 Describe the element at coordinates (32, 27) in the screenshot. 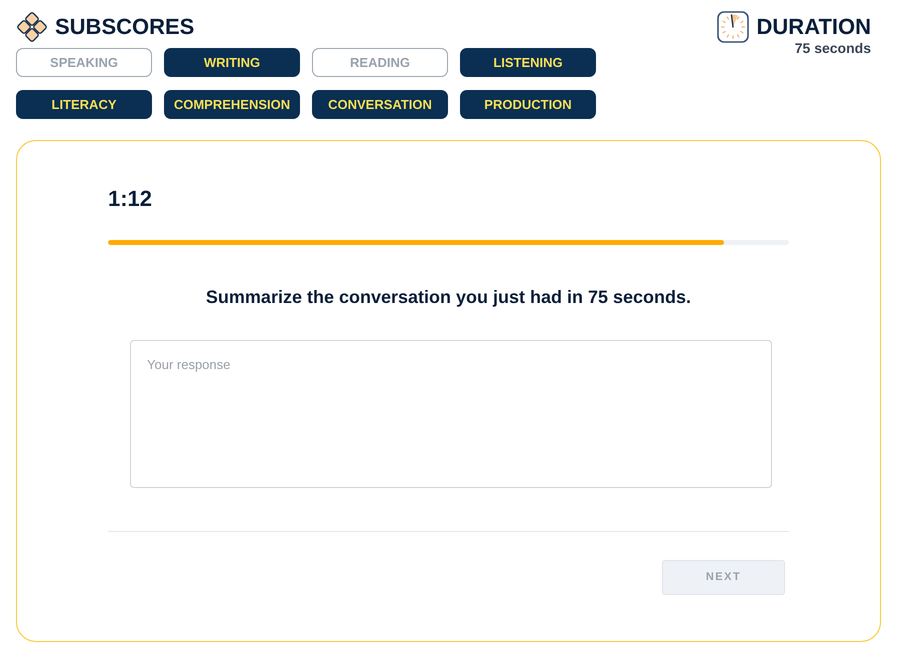

I see `logo-icon` at that location.